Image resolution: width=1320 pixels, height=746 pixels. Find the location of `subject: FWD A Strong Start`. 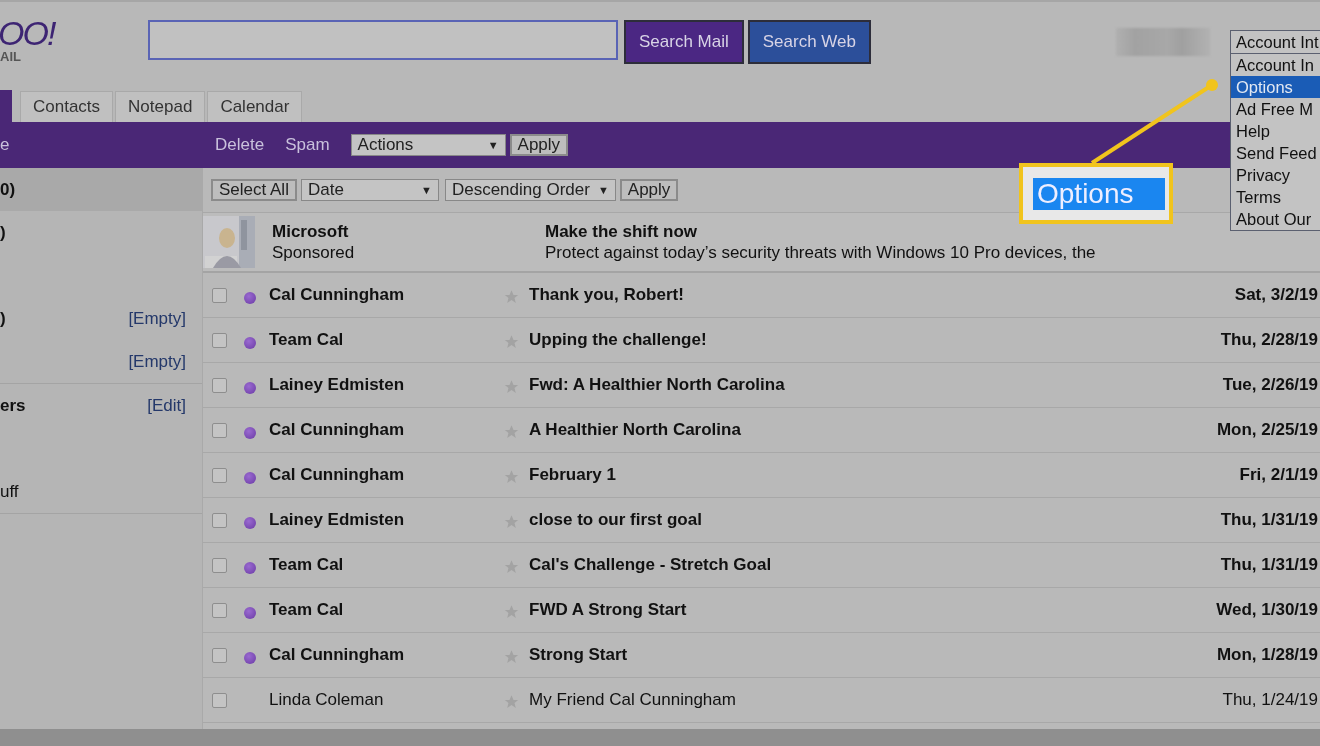

subject: FWD A Strong Start is located at coordinates (873, 610).